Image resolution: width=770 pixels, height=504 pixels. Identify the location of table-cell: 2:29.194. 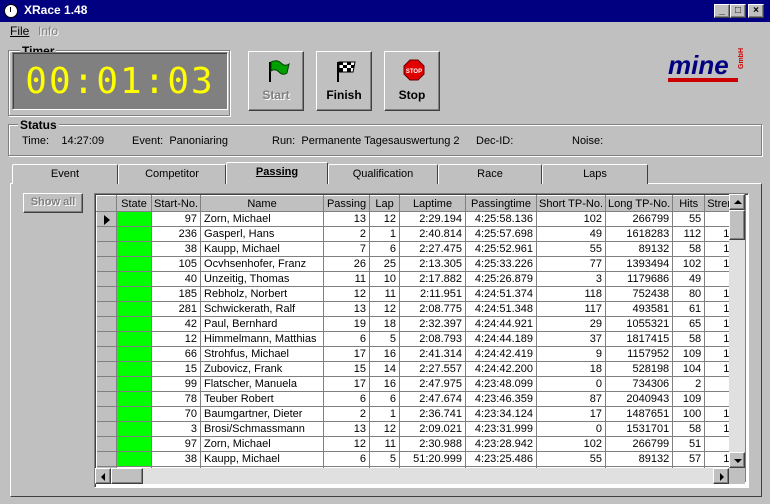
(433, 219).